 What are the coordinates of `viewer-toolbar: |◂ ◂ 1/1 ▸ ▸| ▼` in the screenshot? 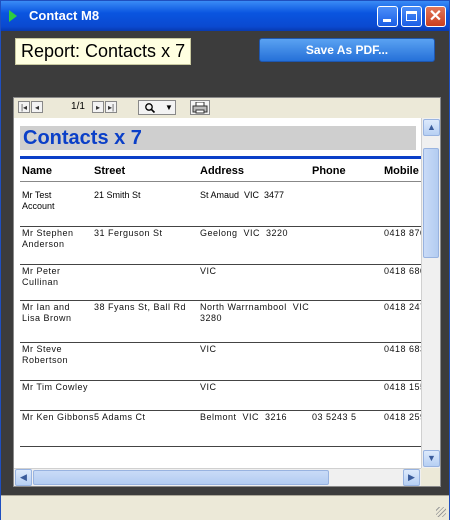 It's located at (227, 108).